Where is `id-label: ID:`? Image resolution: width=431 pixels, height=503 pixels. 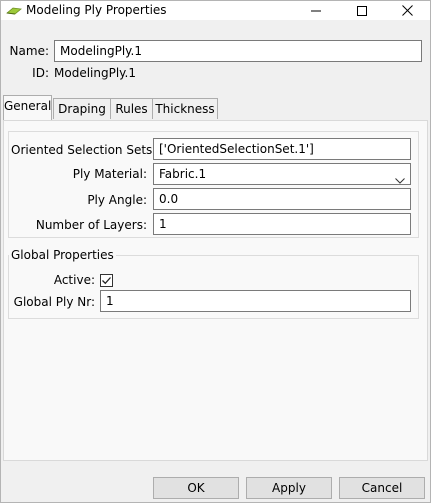 id-label: ID: is located at coordinates (40, 73).